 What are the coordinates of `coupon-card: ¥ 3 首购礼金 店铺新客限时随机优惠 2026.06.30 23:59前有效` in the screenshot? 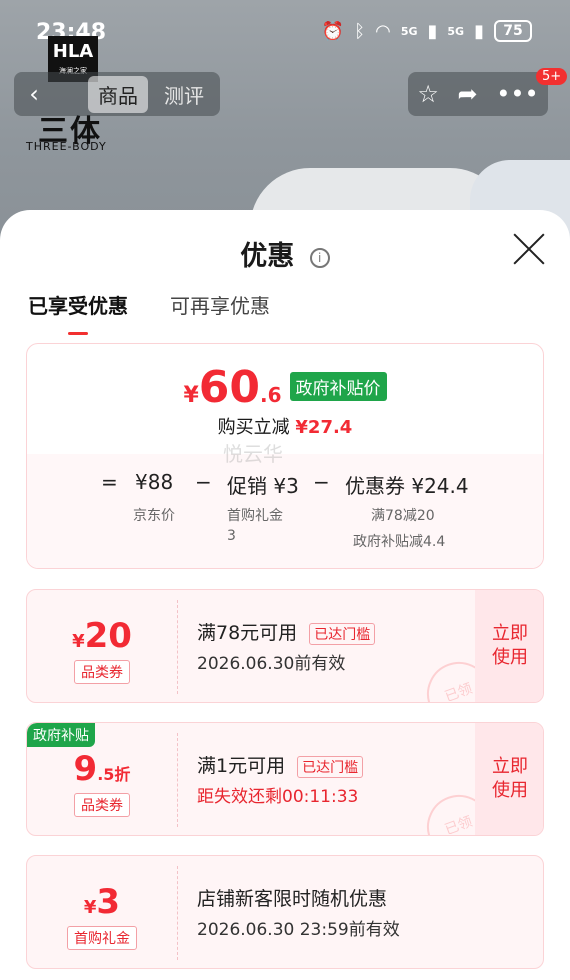 It's located at (285, 912).